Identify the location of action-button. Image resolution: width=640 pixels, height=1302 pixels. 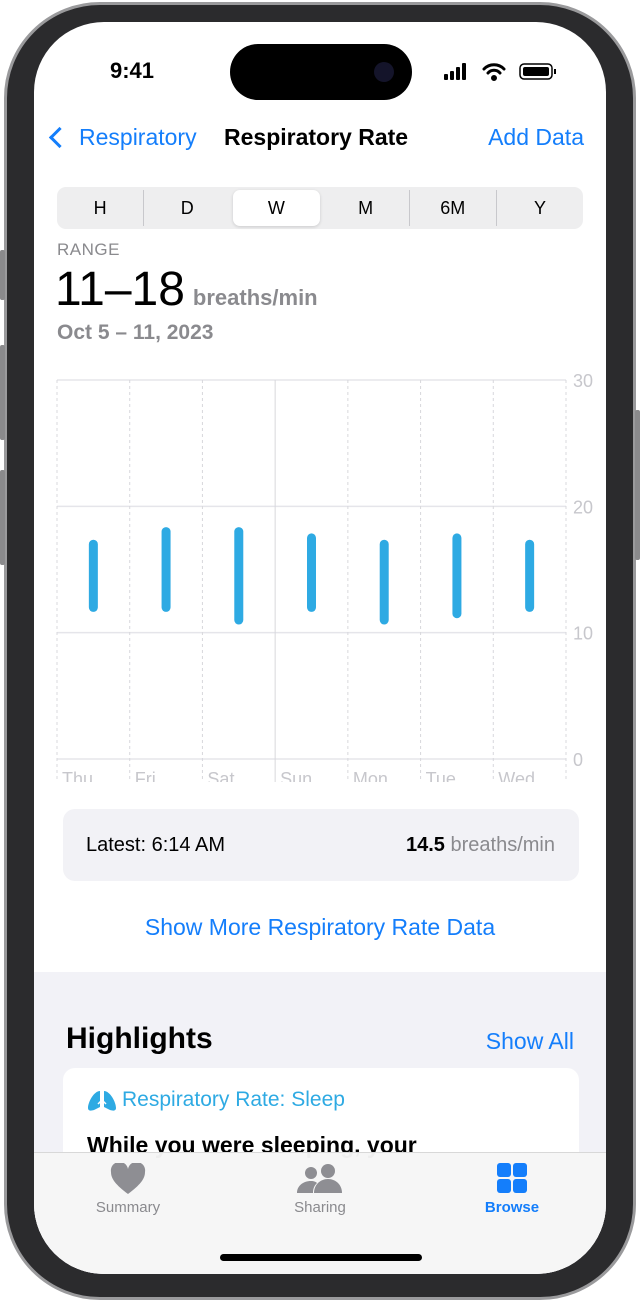
(2, 275).